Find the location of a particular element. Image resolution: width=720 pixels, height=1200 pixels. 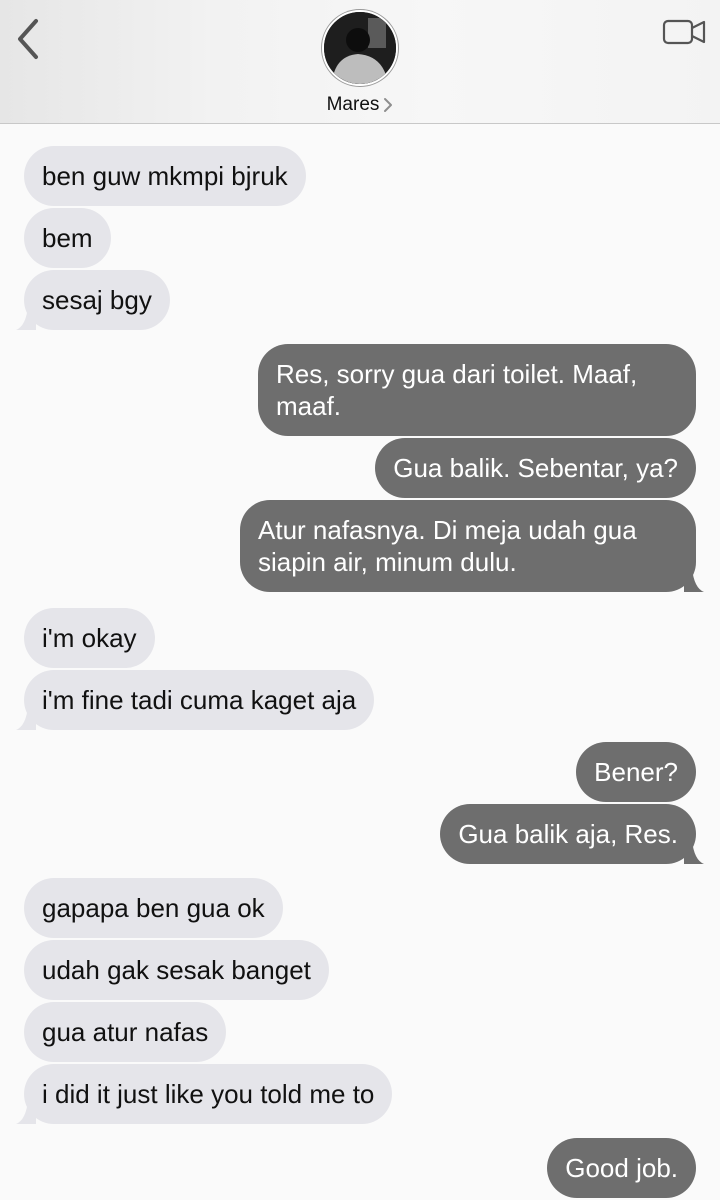

back-button is located at coordinates (28, 39).